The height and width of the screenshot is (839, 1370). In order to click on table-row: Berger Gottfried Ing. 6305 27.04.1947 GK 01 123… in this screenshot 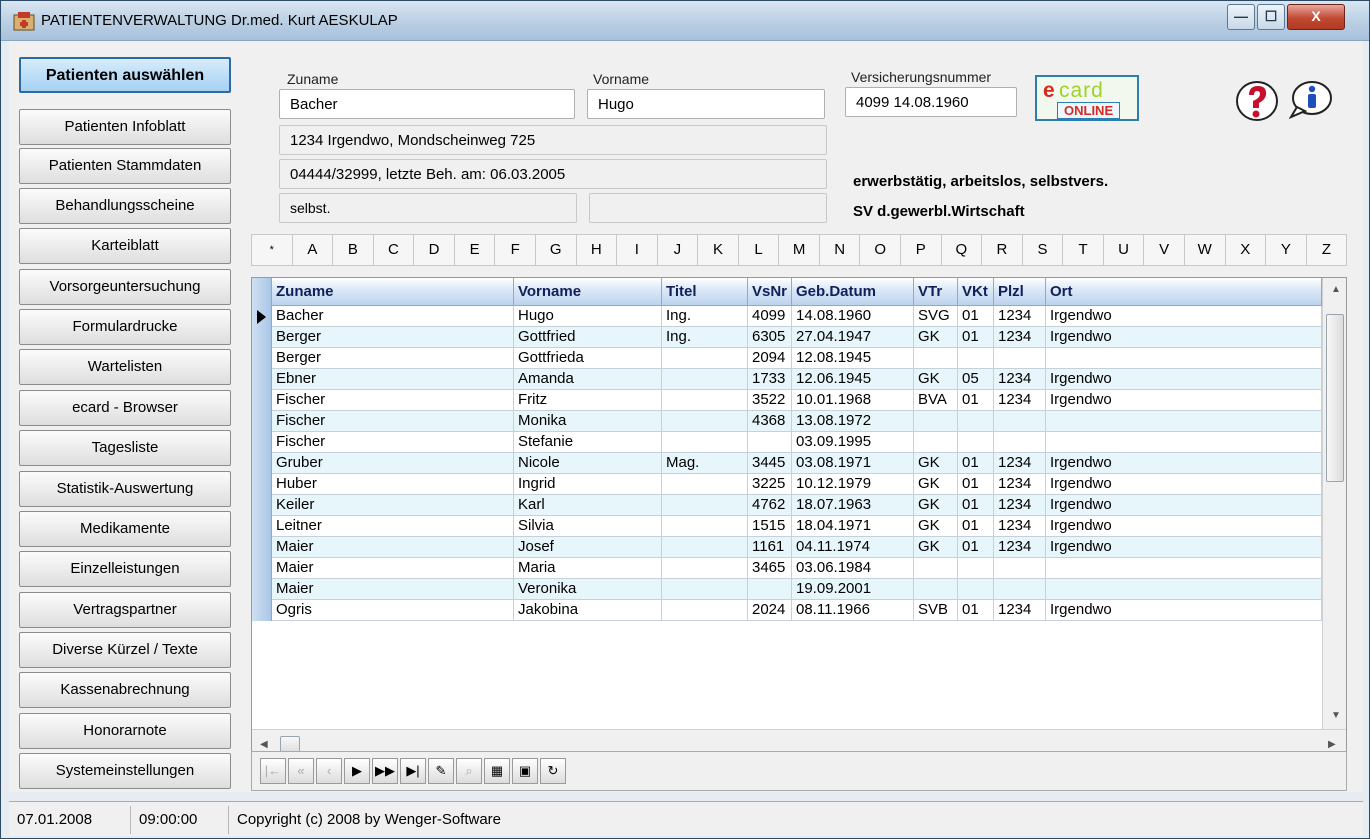, I will do `click(787, 337)`.